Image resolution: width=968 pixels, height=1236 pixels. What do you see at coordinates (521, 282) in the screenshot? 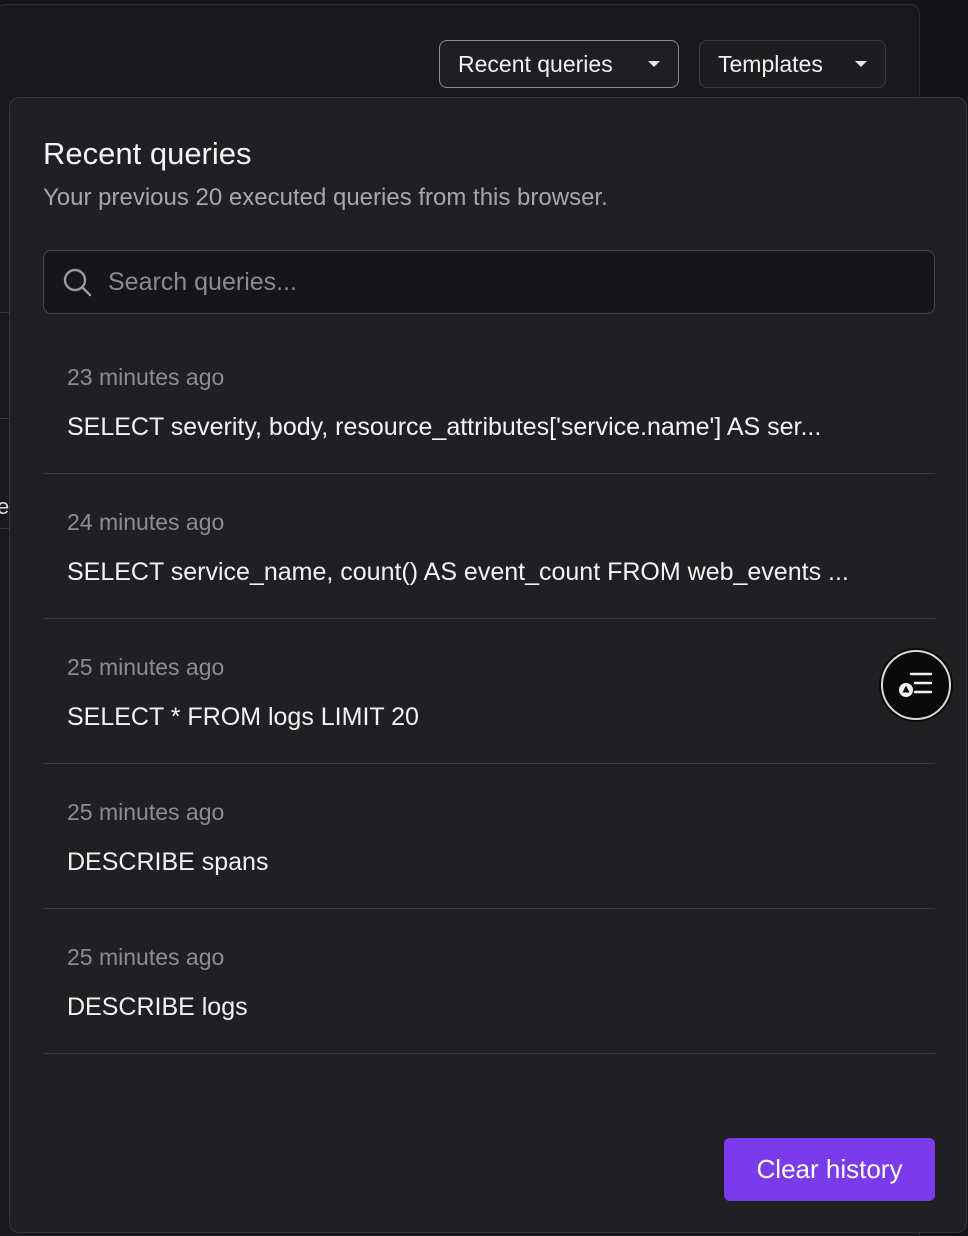
I see `search-input` at bounding box center [521, 282].